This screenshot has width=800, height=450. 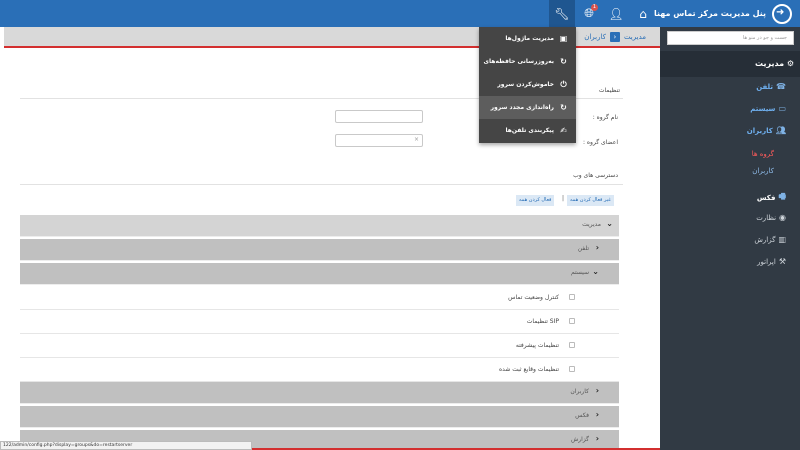 What do you see at coordinates (763, 108) in the screenshot?
I see `sidebar-item-label: سیستم` at bounding box center [763, 108].